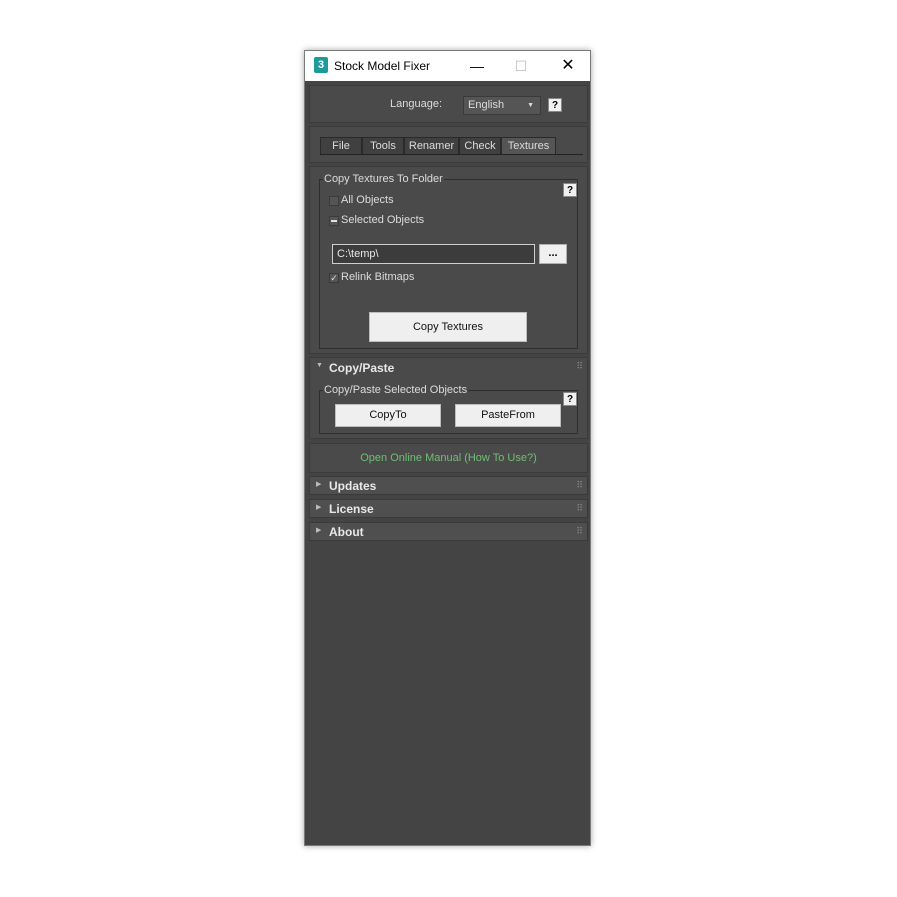 The image size is (897, 897). What do you see at coordinates (521, 66) in the screenshot?
I see `maximize-button: ☐` at bounding box center [521, 66].